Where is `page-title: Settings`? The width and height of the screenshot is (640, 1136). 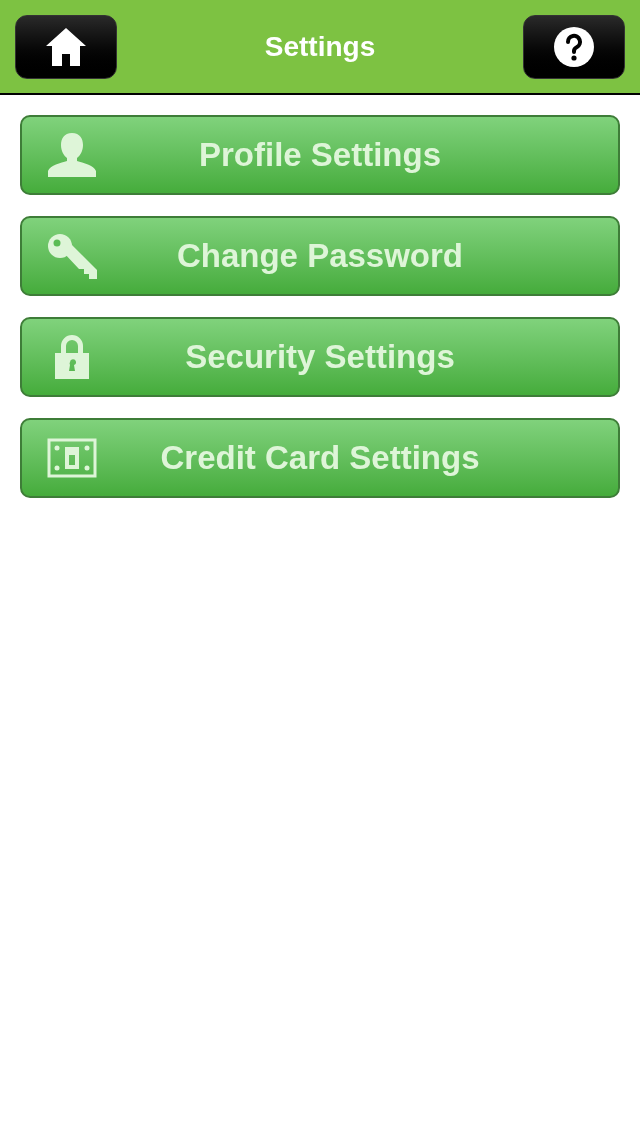 page-title: Settings is located at coordinates (320, 46).